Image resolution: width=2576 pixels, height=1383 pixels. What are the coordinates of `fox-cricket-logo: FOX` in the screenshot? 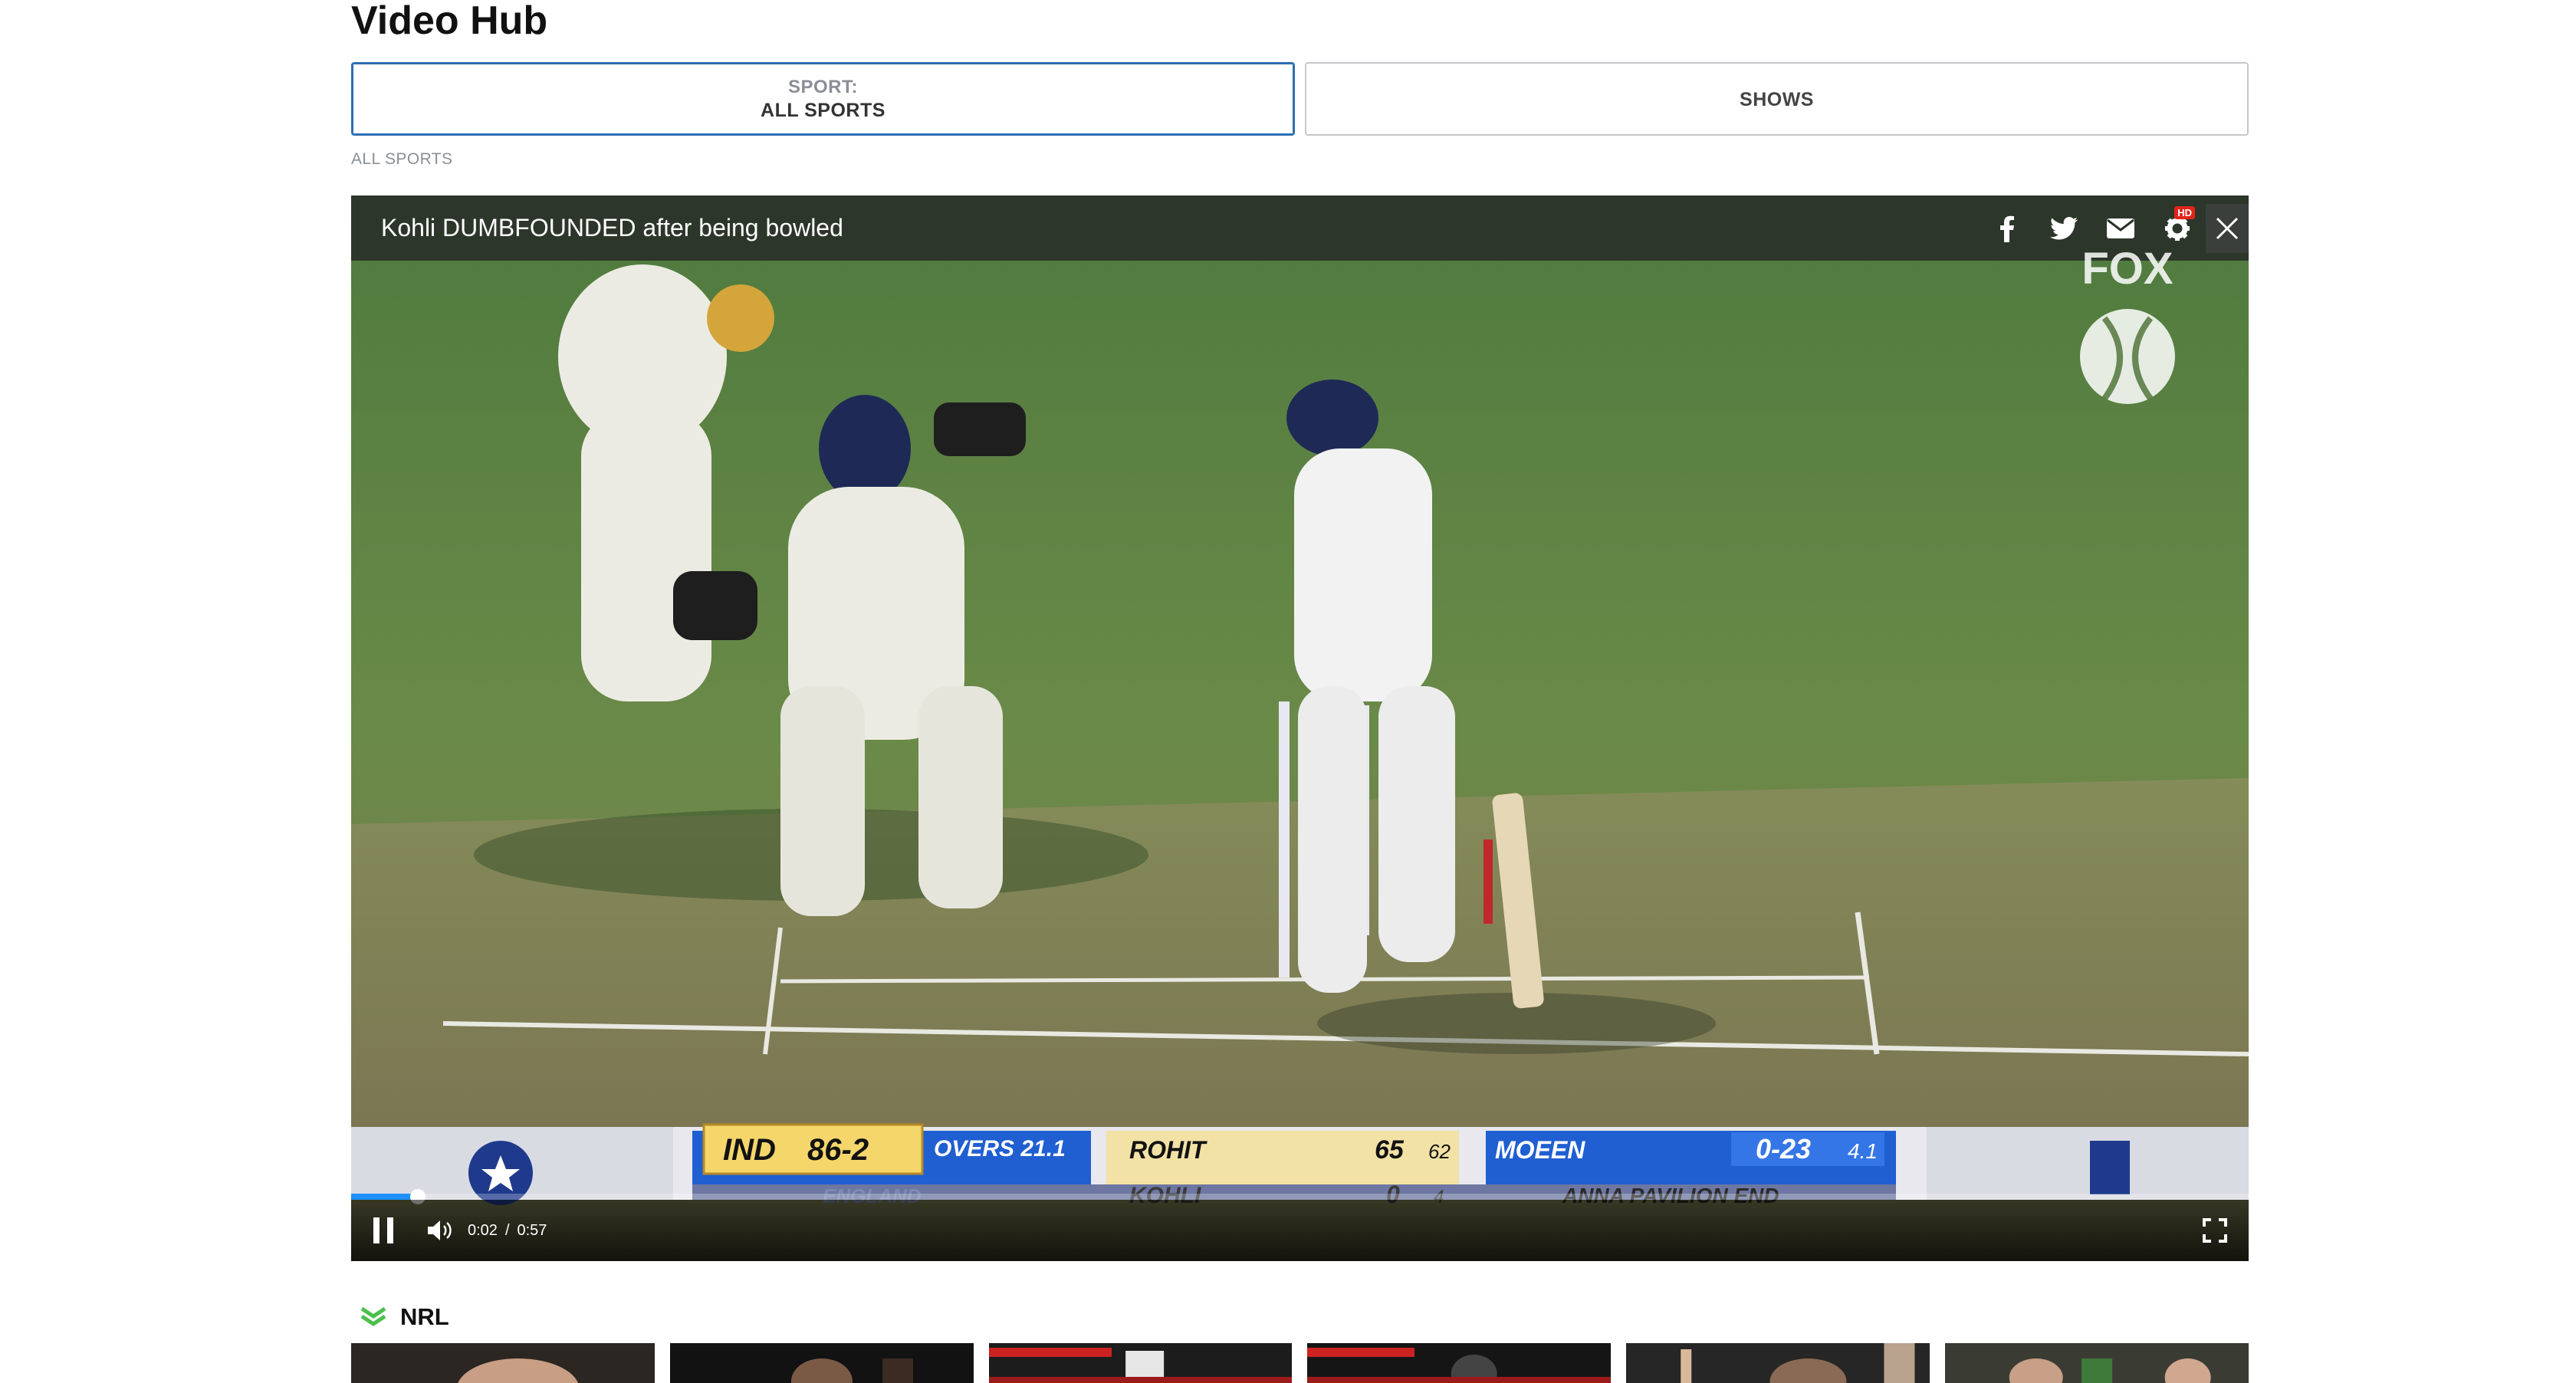 It's located at (2127, 324).